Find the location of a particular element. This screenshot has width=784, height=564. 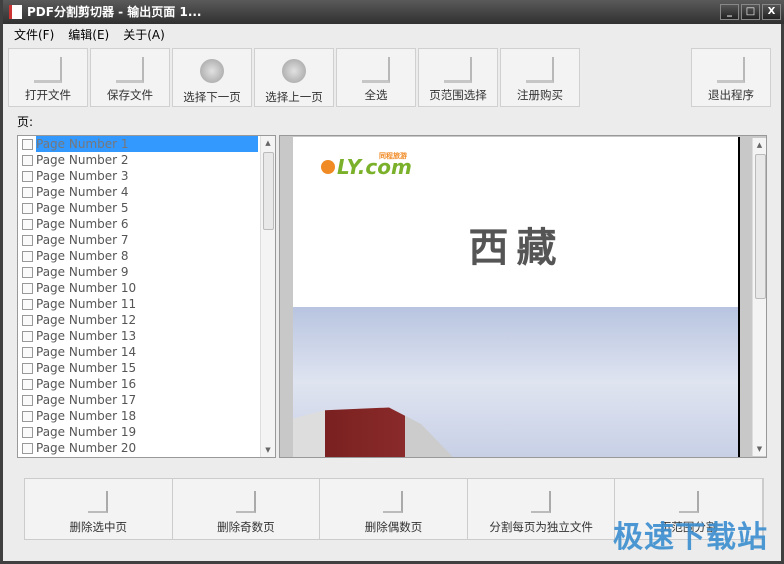

split-each-page-button: 分割每页为独立文件 is located at coordinates (541, 509).